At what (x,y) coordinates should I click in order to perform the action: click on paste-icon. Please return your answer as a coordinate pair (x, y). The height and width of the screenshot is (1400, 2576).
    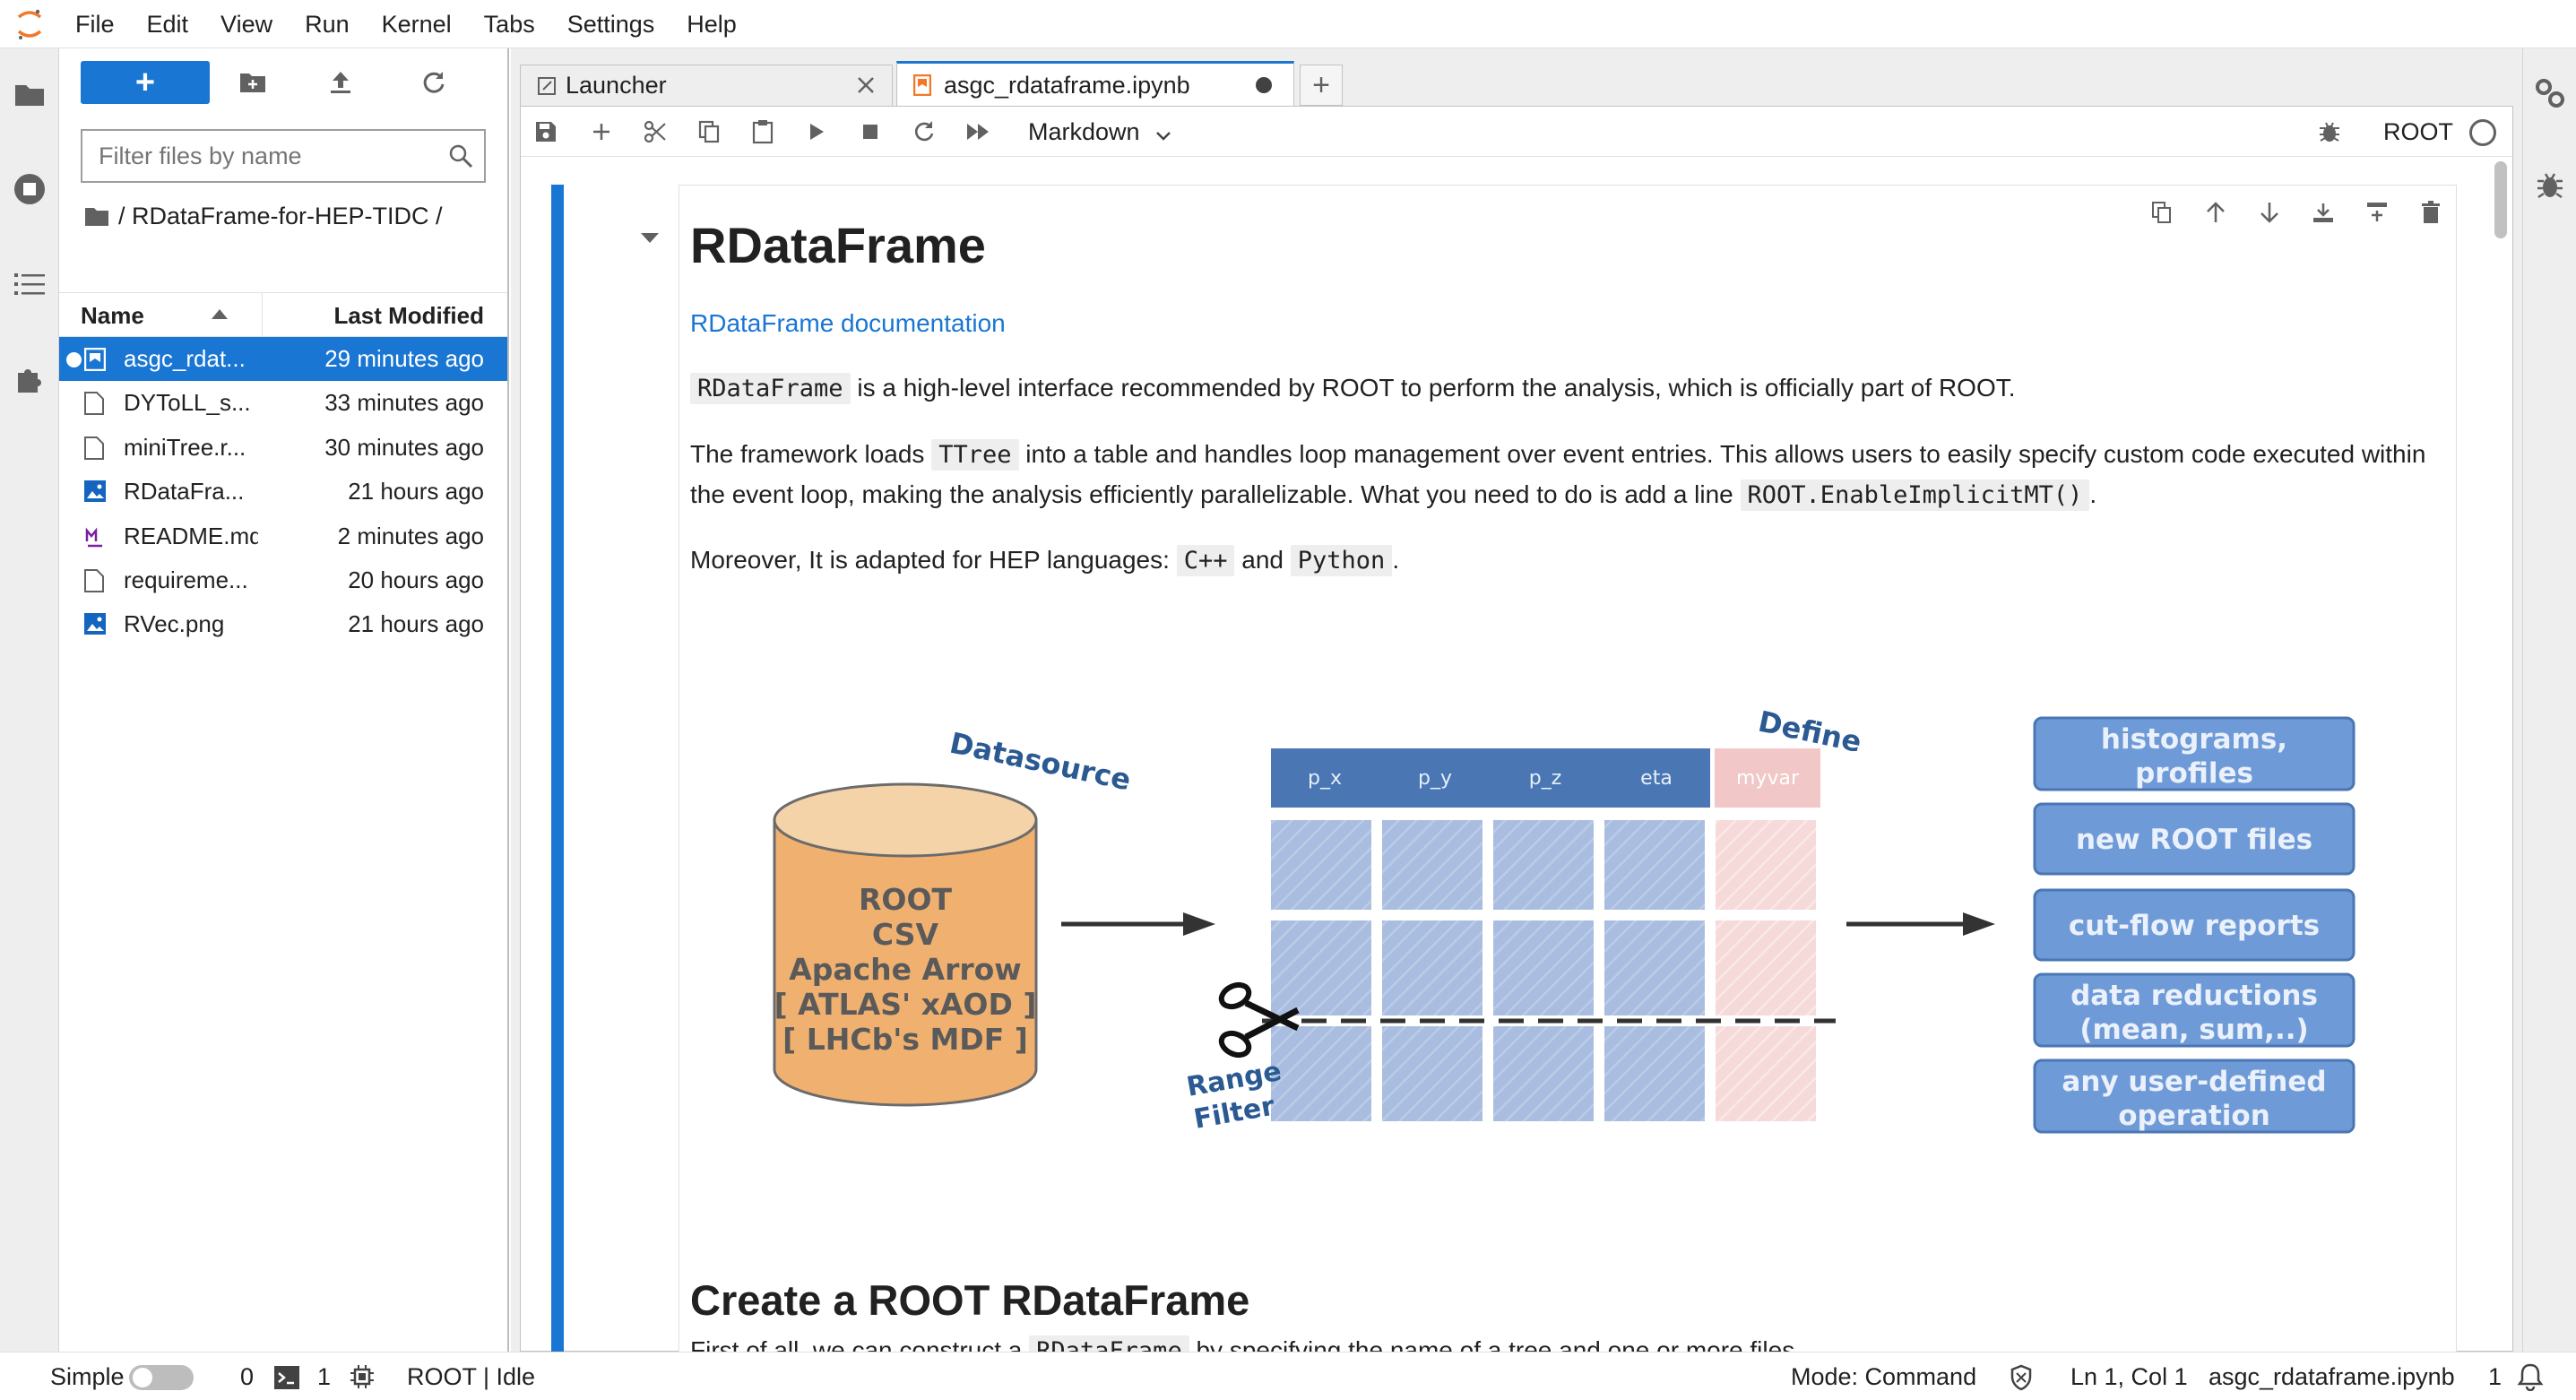
    Looking at the image, I should click on (762, 131).